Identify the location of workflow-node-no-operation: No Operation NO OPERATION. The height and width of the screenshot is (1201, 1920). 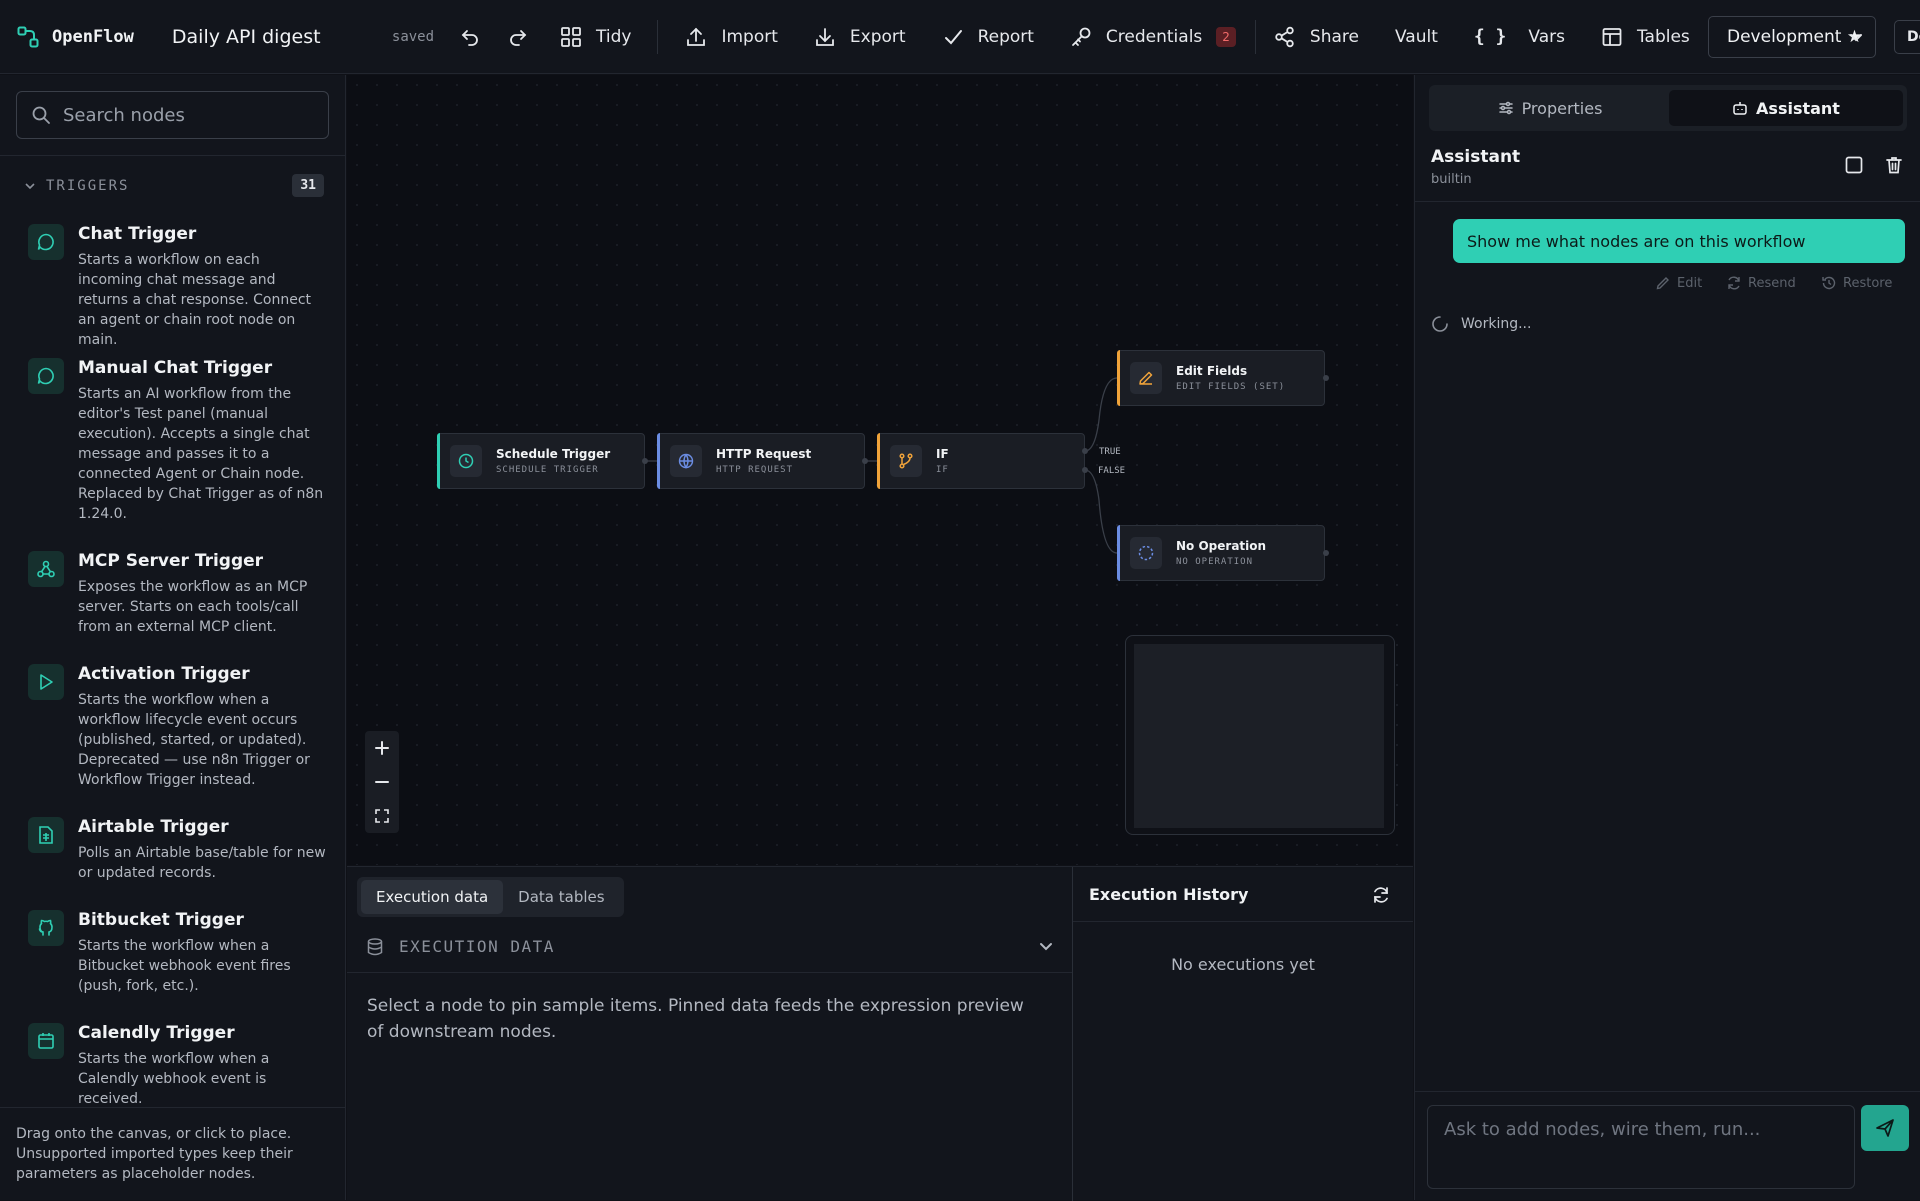
(1221, 553).